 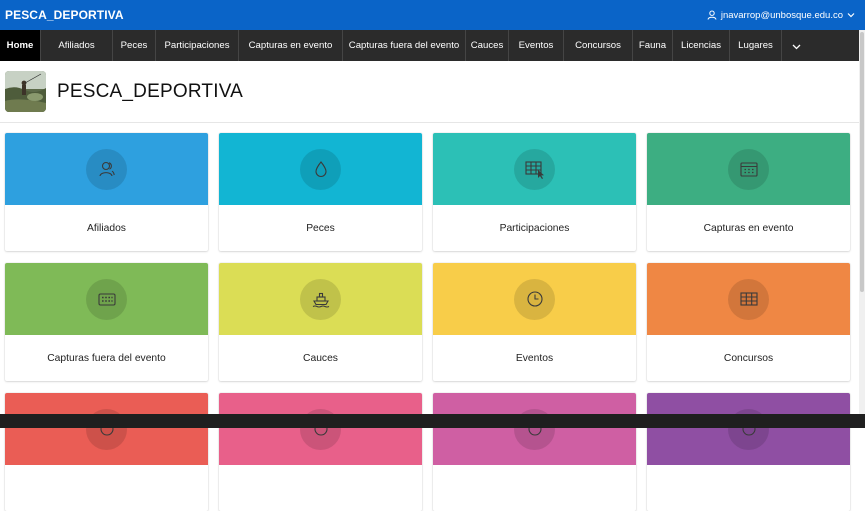 What do you see at coordinates (534, 358) in the screenshot?
I see `card-label: Eventos` at bounding box center [534, 358].